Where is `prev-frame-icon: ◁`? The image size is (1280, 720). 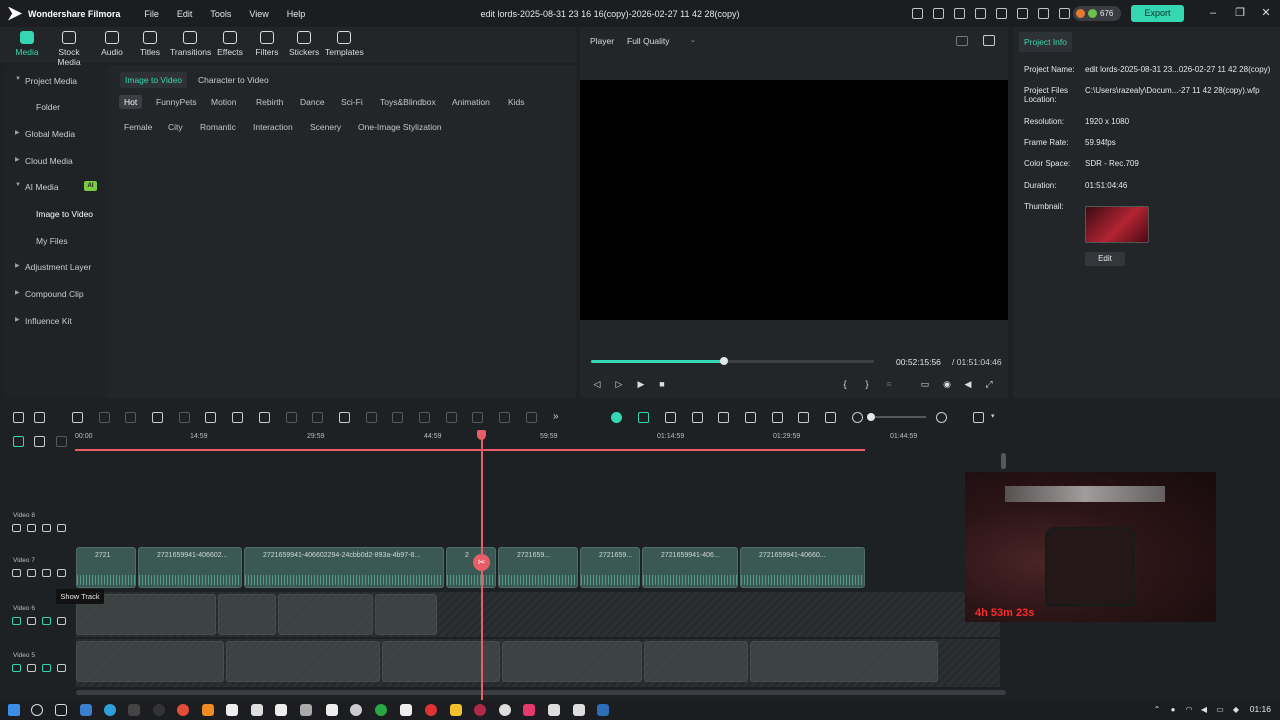
prev-frame-icon: ◁ is located at coordinates (597, 384).